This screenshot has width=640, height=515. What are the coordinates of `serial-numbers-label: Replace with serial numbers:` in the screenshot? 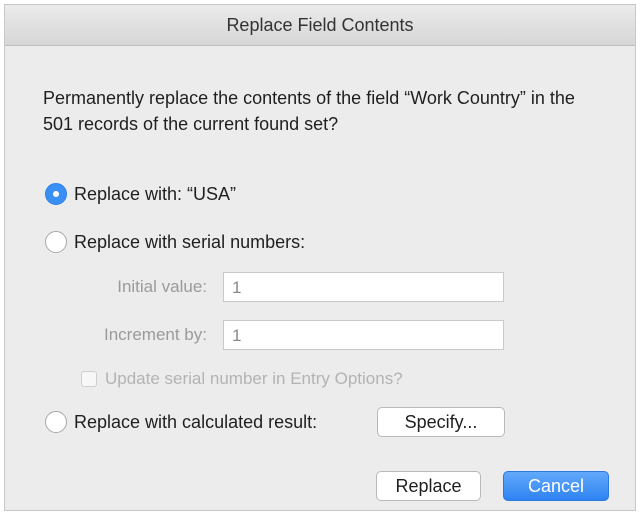 It's located at (190, 241).